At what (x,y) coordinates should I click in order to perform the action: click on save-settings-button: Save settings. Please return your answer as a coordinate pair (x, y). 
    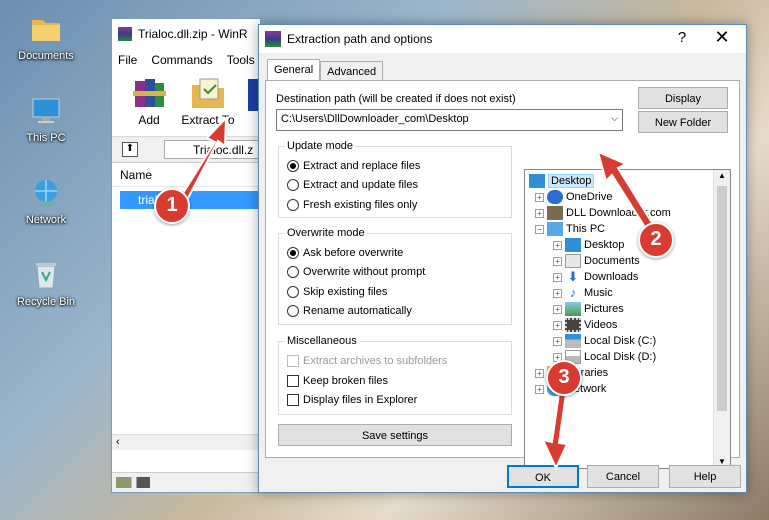
    Looking at the image, I should click on (395, 435).